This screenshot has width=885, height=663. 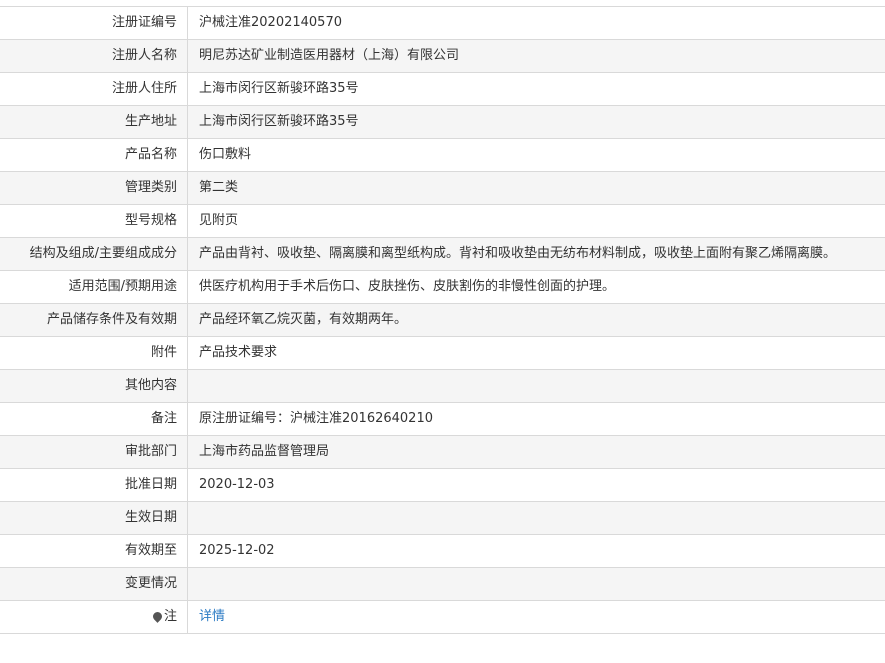 What do you see at coordinates (442, 221) in the screenshot?
I see `row-model-spec: 型号规格 见附页` at bounding box center [442, 221].